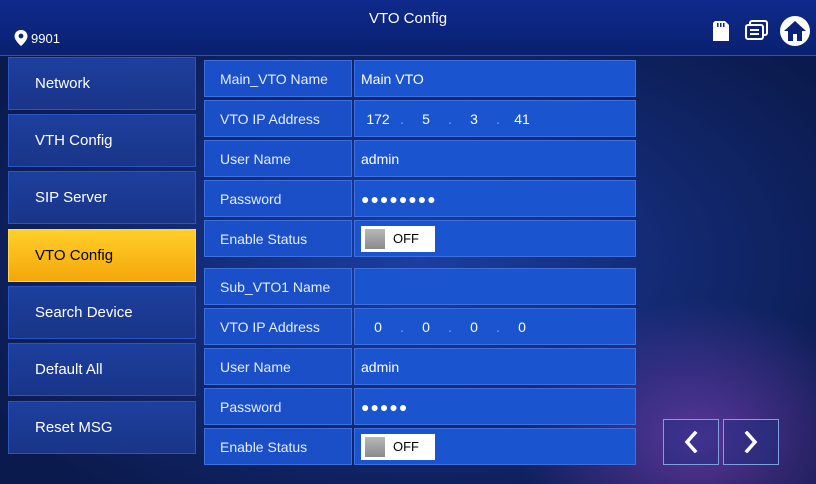  Describe the element at coordinates (21, 38) in the screenshot. I see `location-pin-icon` at that location.